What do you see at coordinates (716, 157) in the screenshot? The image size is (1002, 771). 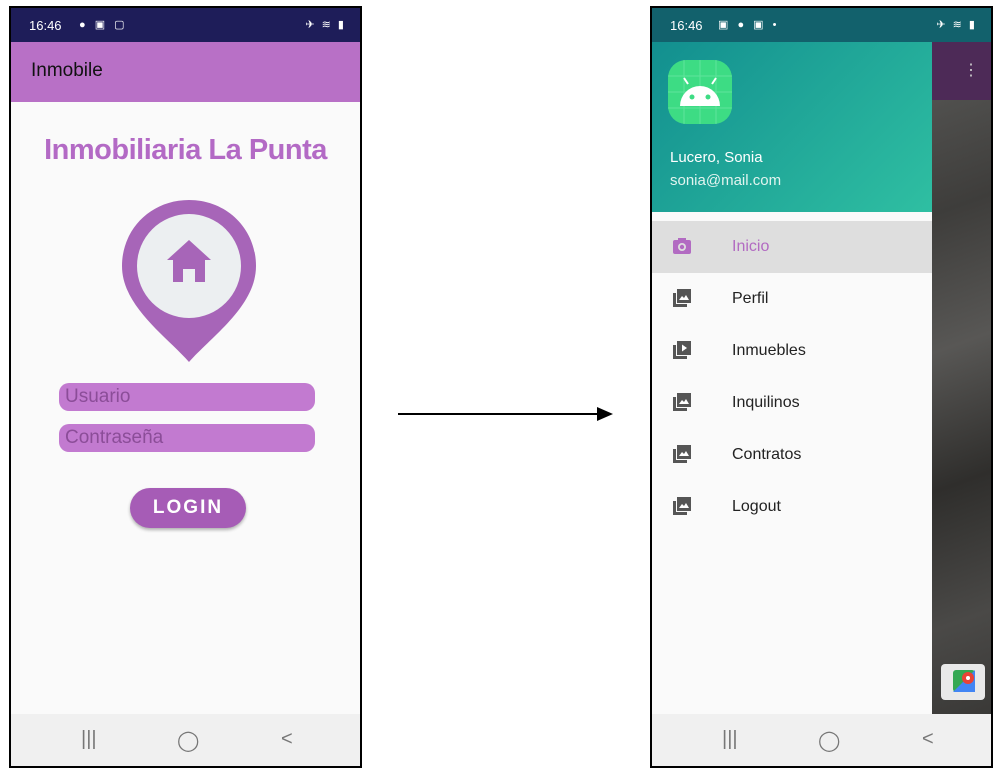 I see `user-name: Lucero, Sonia` at bounding box center [716, 157].